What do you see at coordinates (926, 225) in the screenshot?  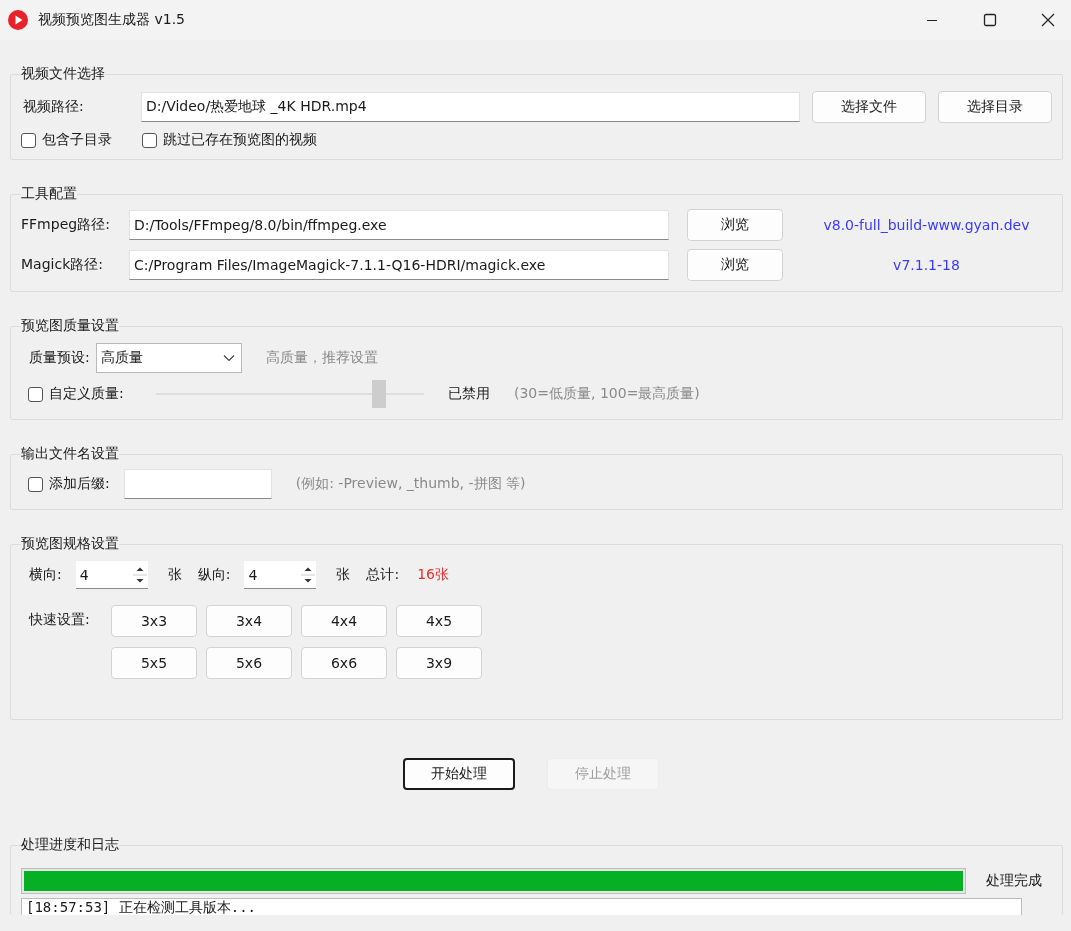 I see `version-text: v8.0-full_build-www.gyan.dev` at bounding box center [926, 225].